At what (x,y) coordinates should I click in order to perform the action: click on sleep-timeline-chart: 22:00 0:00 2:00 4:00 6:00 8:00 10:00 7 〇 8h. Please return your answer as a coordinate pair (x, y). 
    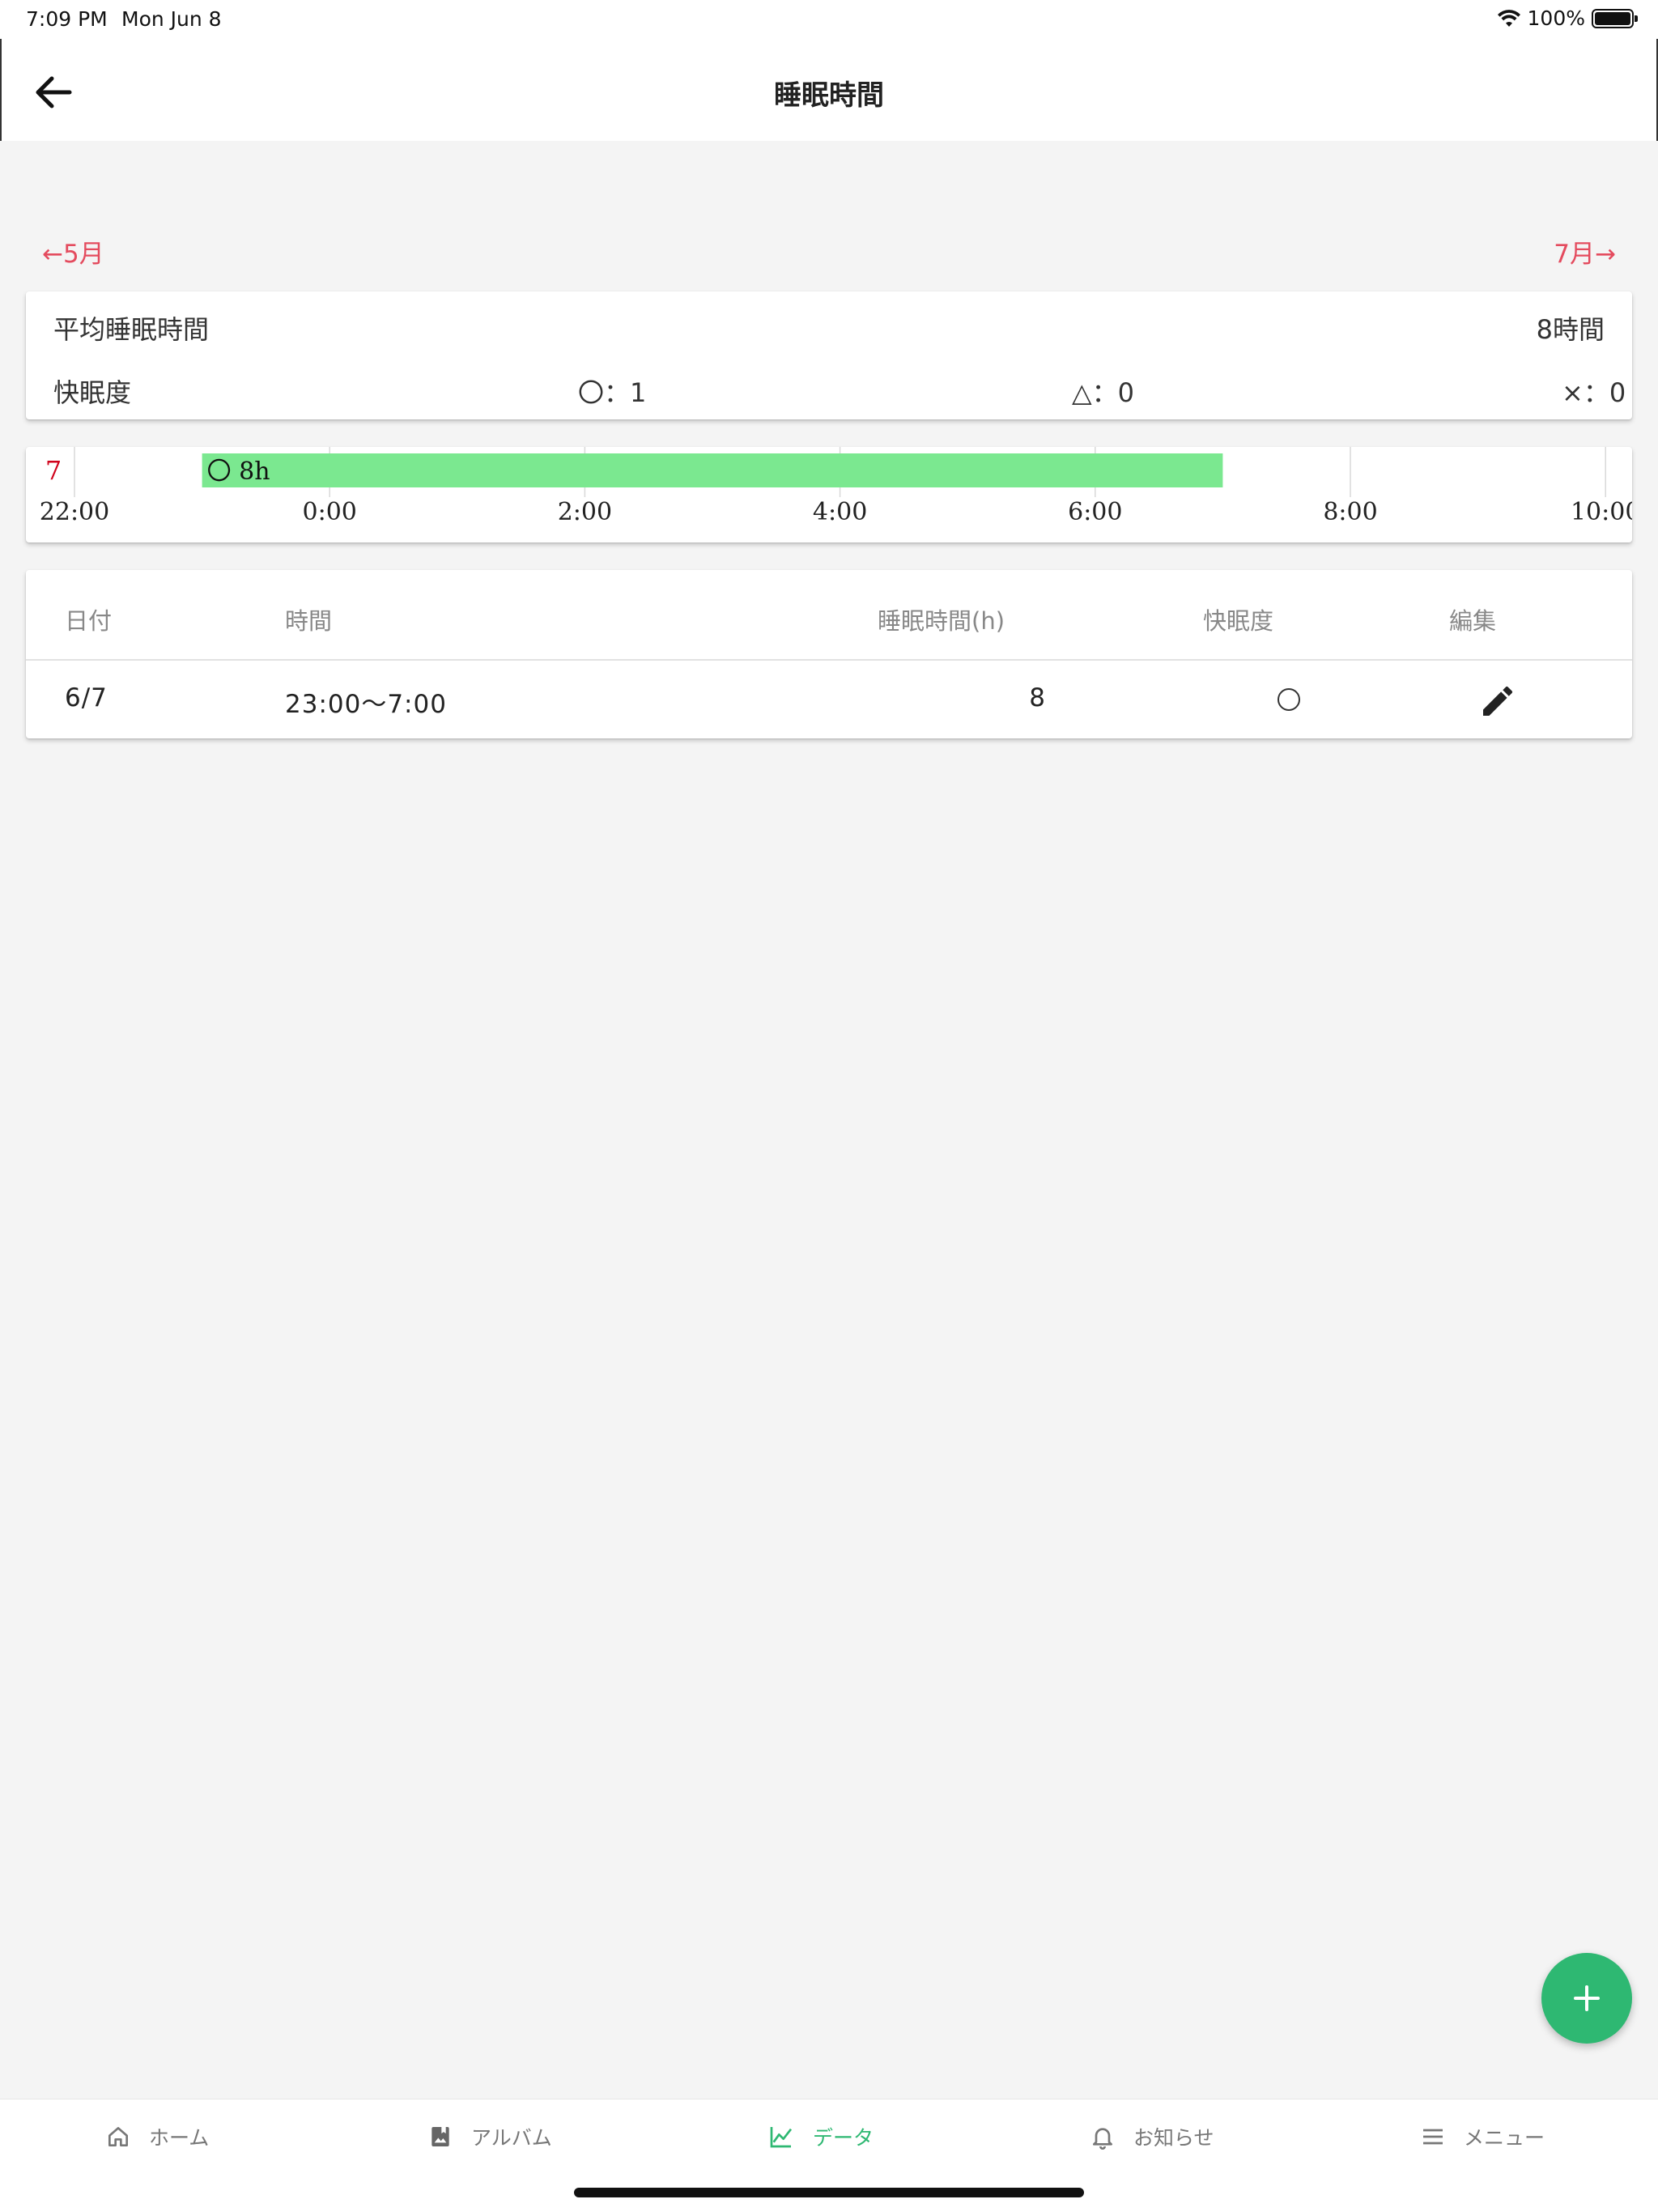
    Looking at the image, I should click on (836, 487).